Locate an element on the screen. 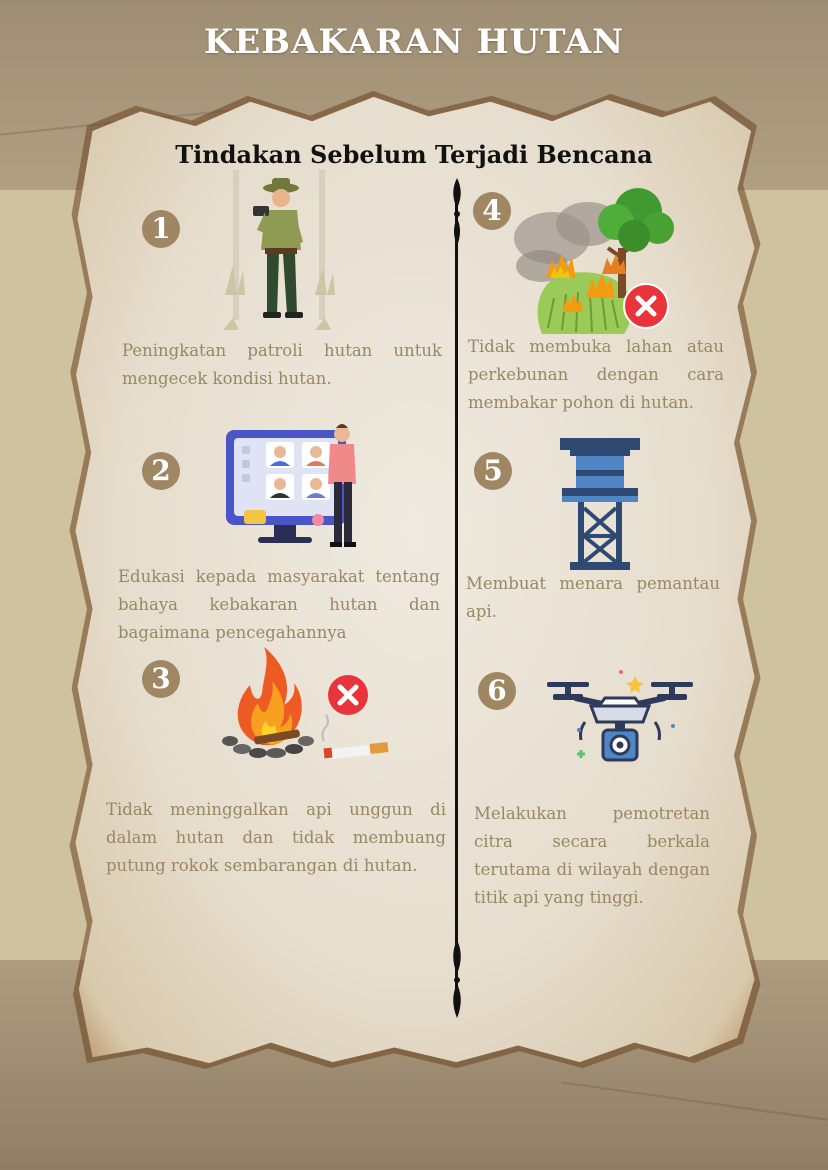  video-conference-icon is located at coordinates (291, 485).